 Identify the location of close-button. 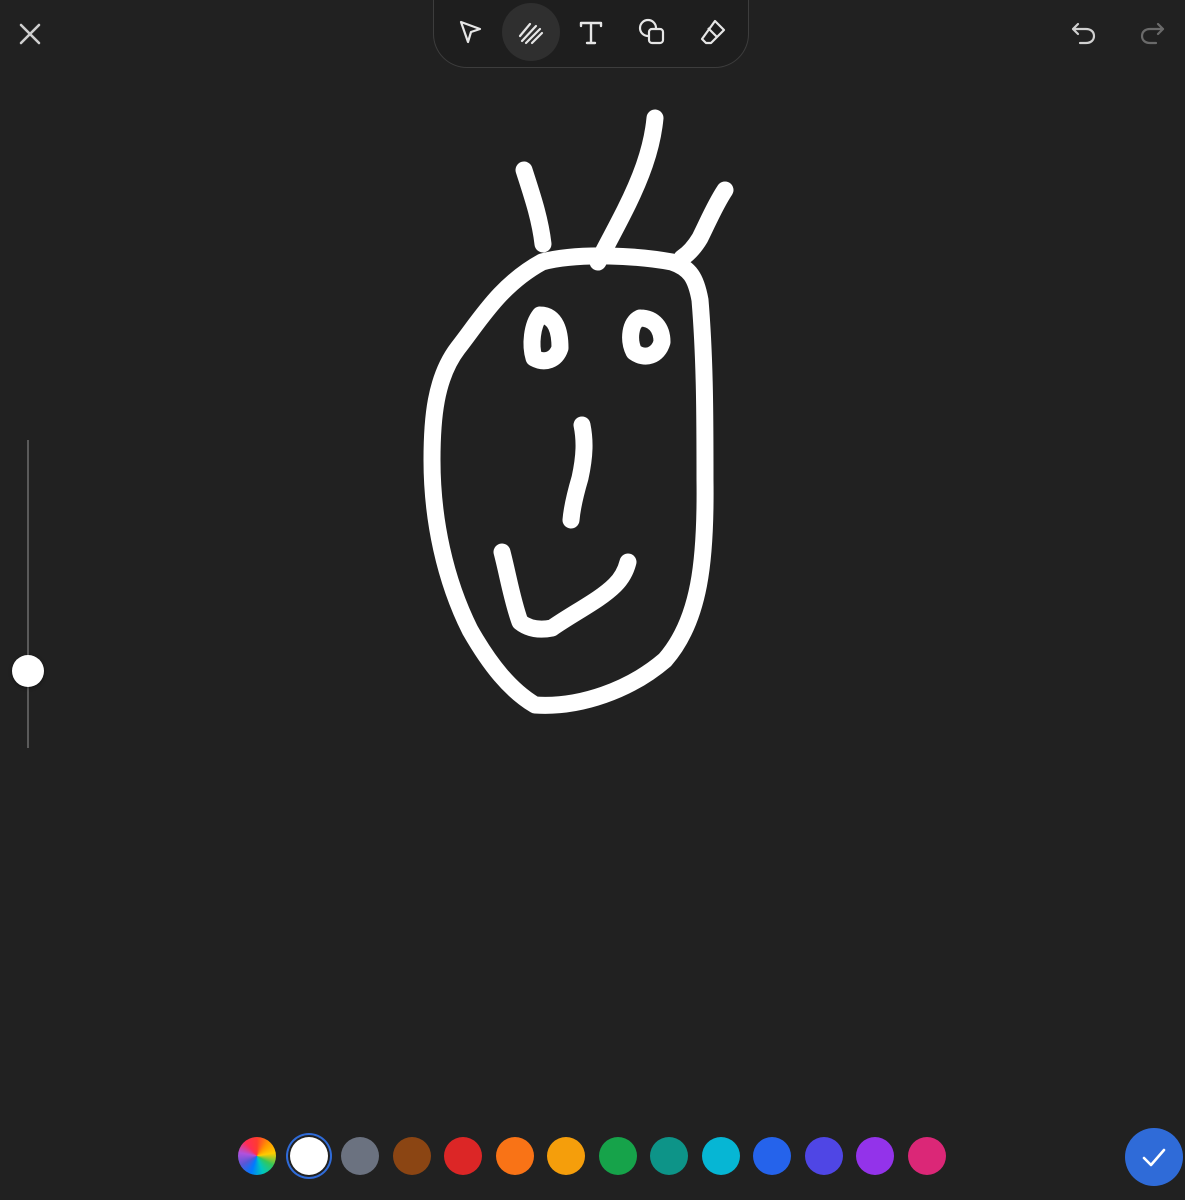
(30, 34).